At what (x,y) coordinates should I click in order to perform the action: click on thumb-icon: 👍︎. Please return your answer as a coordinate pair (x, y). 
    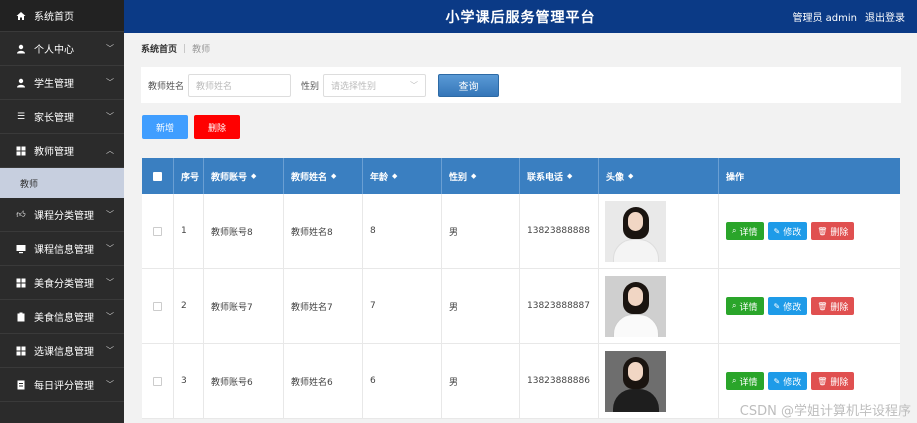
    Looking at the image, I should click on (21, 214).